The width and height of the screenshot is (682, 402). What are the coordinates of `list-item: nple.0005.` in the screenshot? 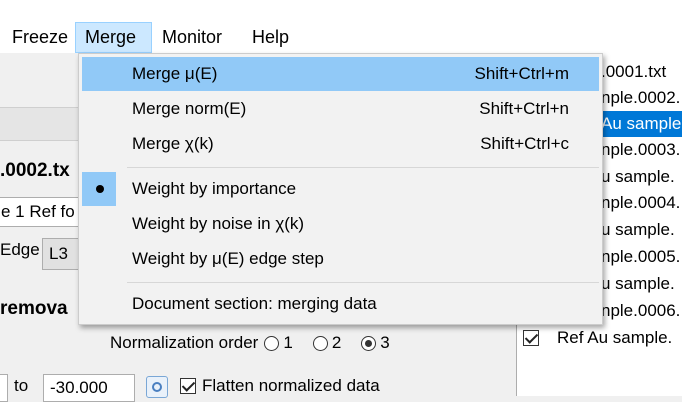 It's located at (640, 257).